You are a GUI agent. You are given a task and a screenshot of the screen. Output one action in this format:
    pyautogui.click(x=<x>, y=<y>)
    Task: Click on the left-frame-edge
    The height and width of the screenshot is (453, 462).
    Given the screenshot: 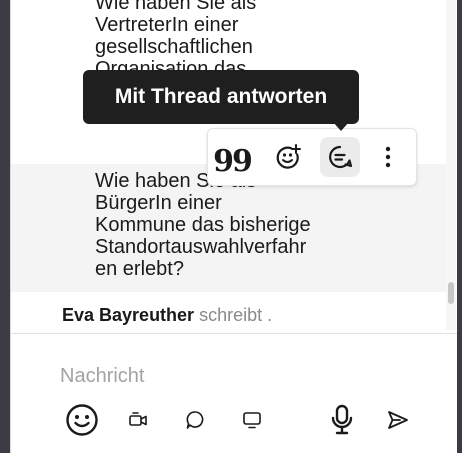 What is the action you would take?
    pyautogui.click(x=5, y=226)
    